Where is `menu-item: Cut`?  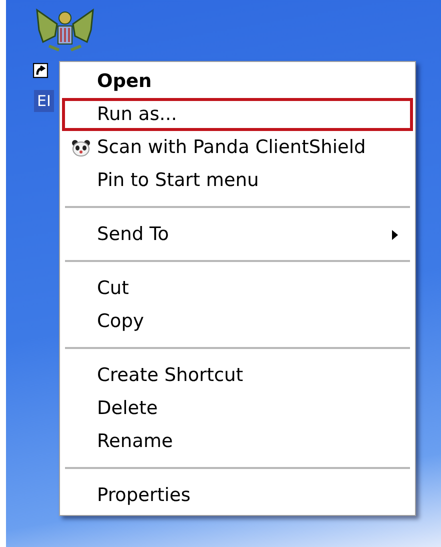 menu-item: Cut is located at coordinates (237, 288).